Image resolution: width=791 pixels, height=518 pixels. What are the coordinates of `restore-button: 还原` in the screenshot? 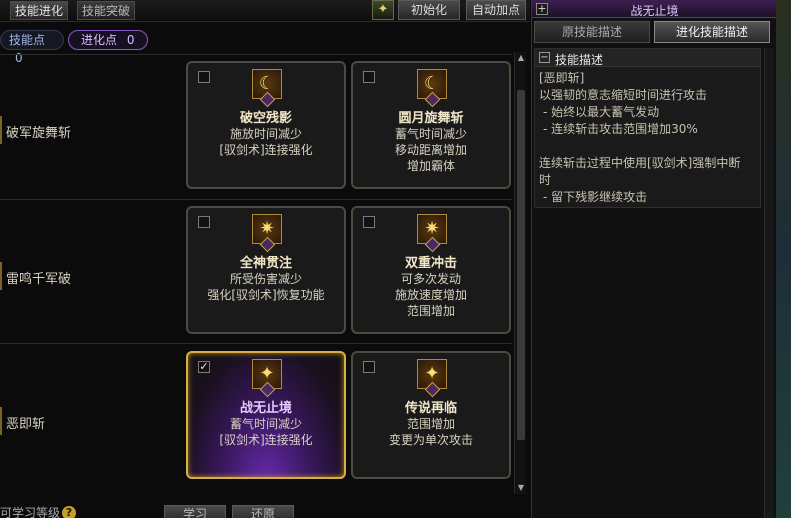 It's located at (263, 511).